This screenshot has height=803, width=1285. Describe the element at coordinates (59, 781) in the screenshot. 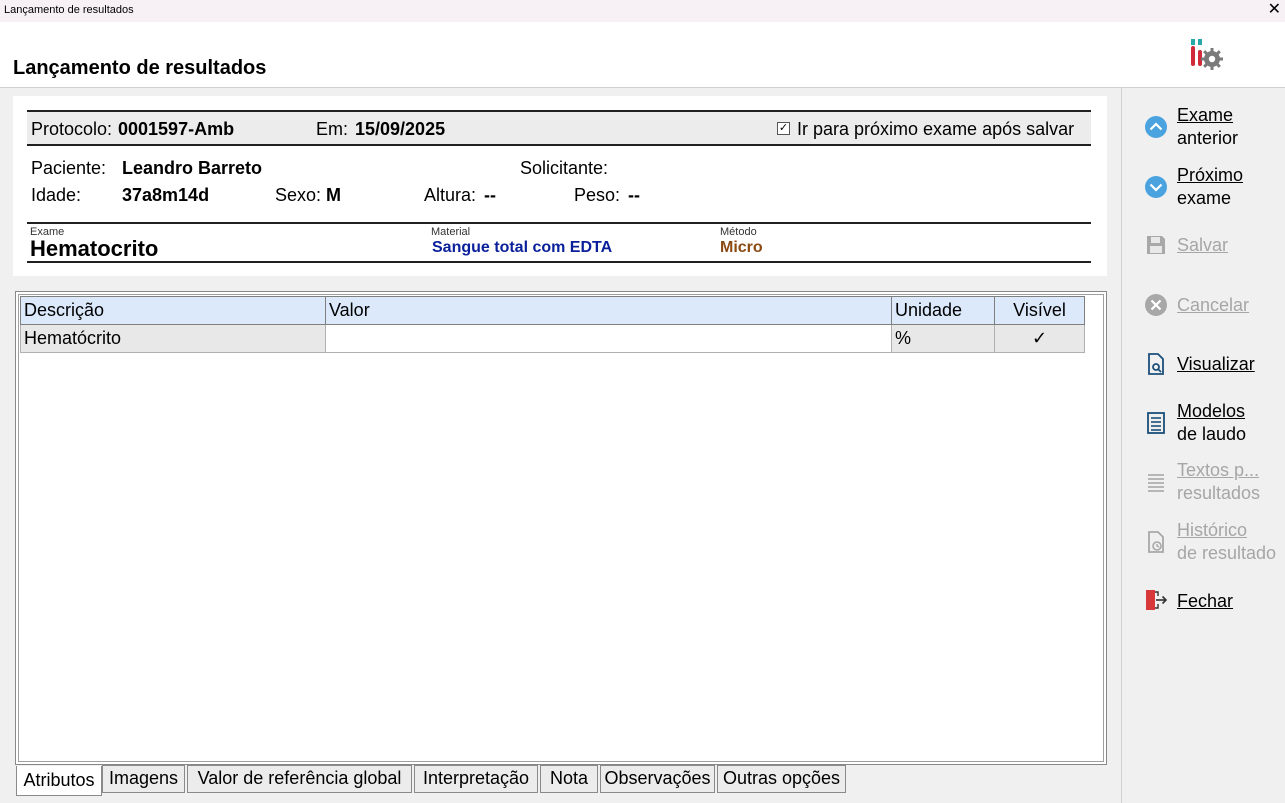

I see `tab-atributos: Atributos` at that location.